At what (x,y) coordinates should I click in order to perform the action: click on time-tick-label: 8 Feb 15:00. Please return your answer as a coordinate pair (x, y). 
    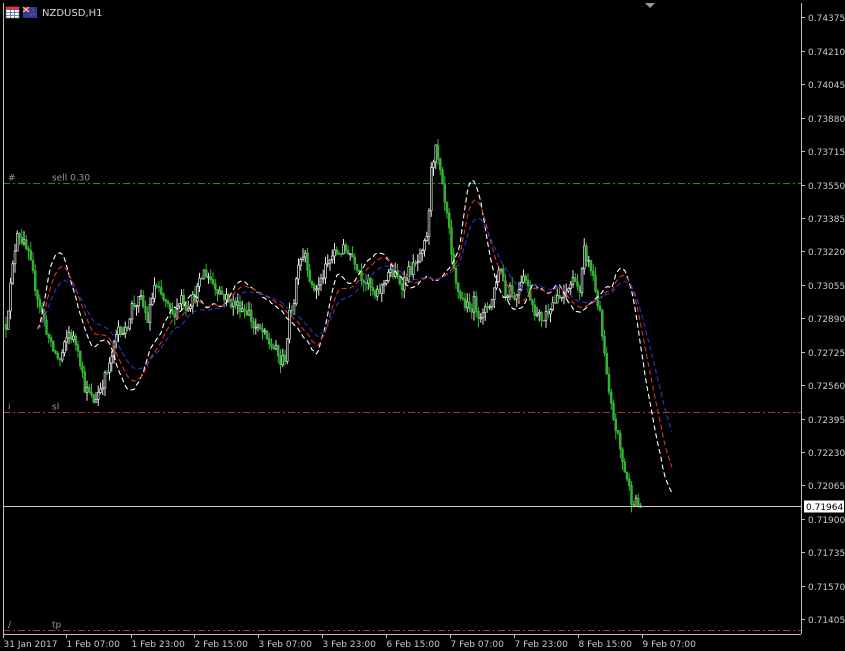
    Looking at the image, I should click on (606, 645).